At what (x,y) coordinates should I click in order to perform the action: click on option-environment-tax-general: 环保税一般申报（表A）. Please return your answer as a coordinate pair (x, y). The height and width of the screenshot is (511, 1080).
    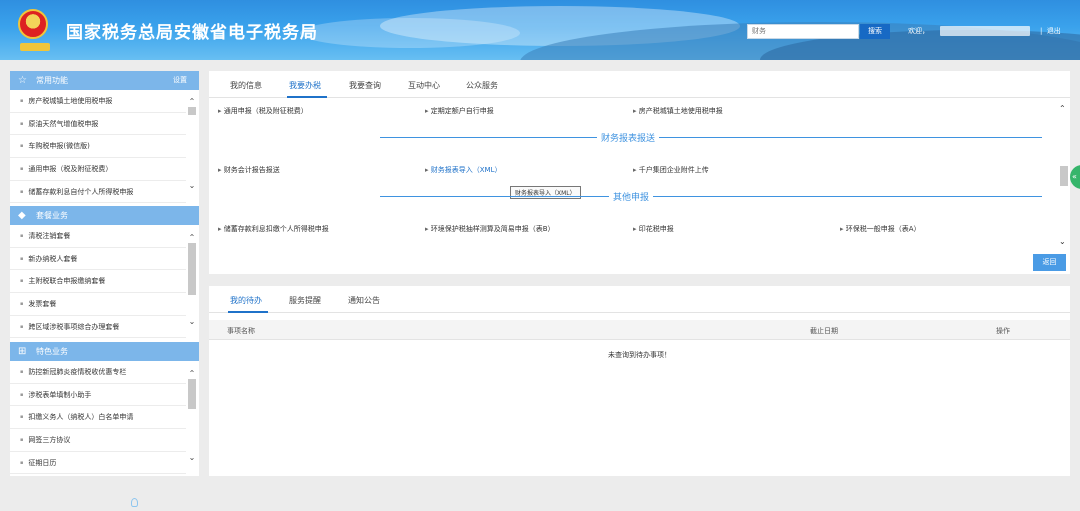
    Looking at the image, I should click on (880, 229).